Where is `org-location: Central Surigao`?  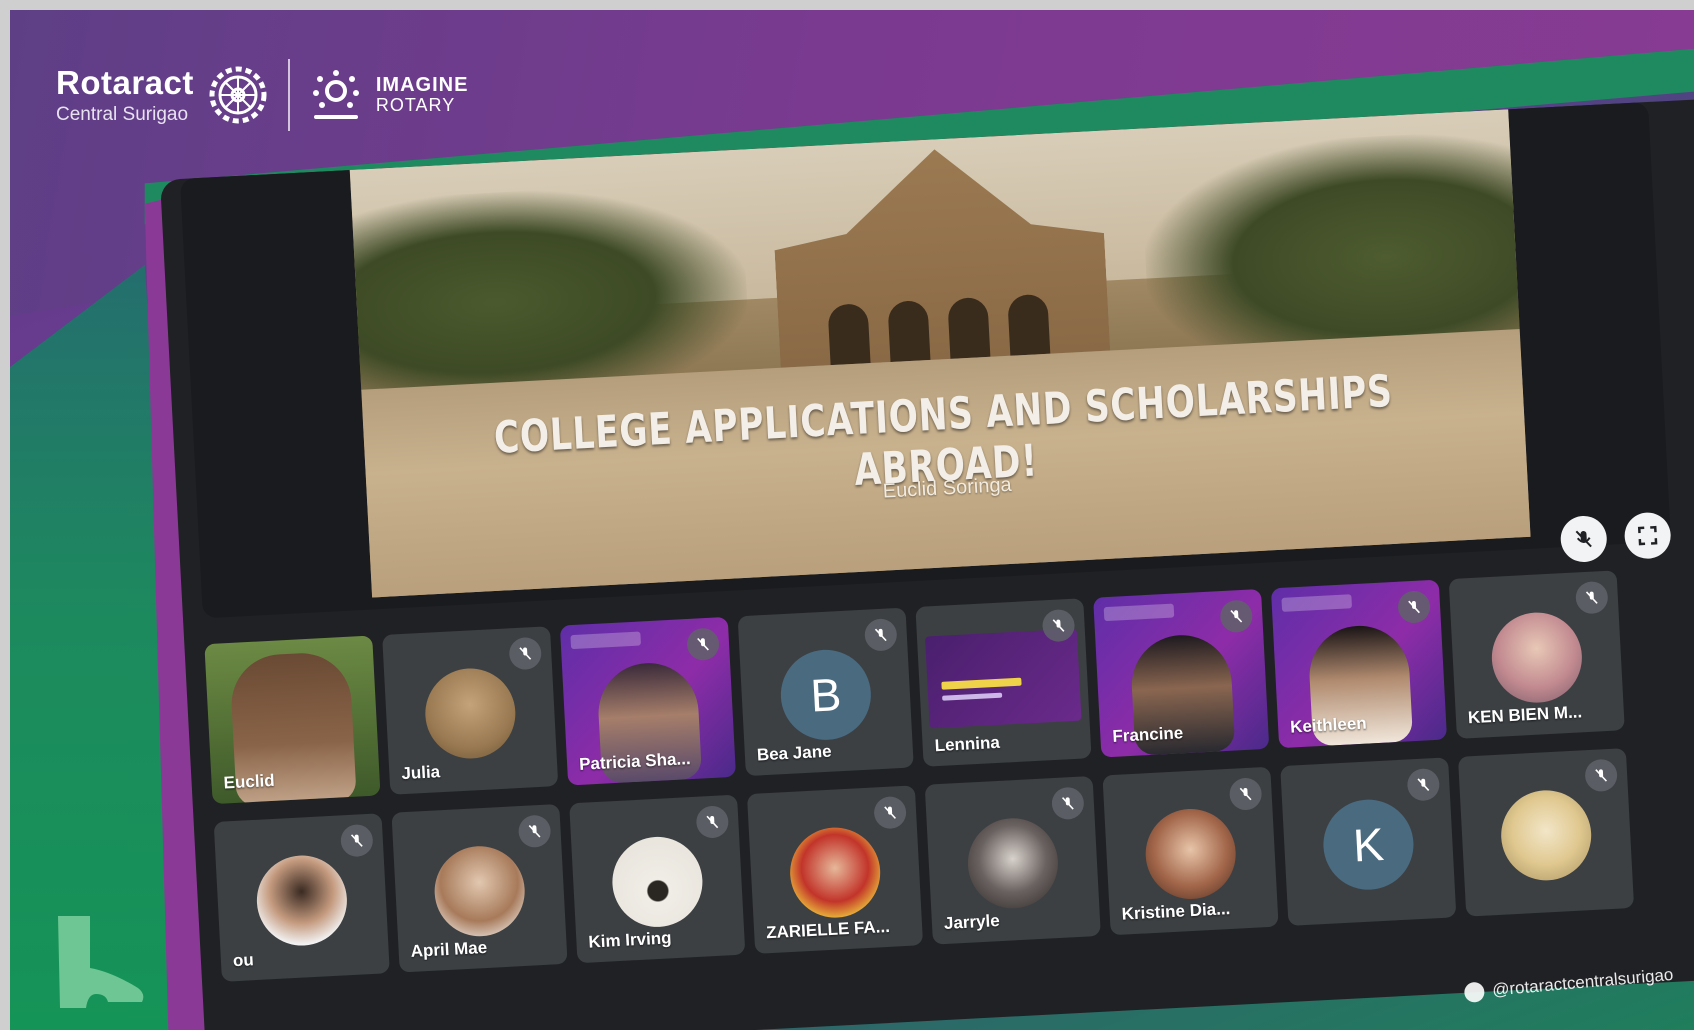 org-location: Central Surigao is located at coordinates (122, 114).